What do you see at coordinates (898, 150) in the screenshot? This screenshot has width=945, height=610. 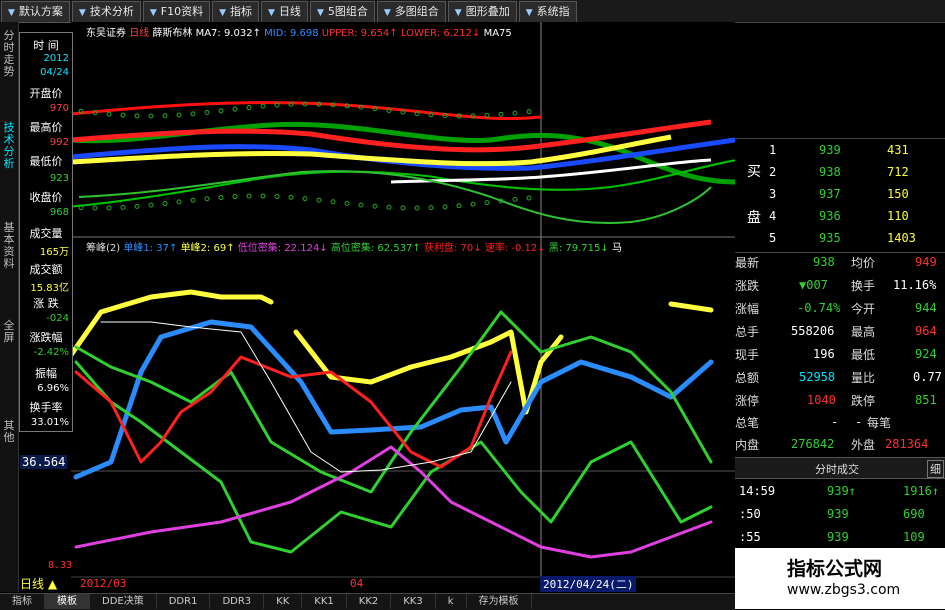 I see `order-volume: 431` at bounding box center [898, 150].